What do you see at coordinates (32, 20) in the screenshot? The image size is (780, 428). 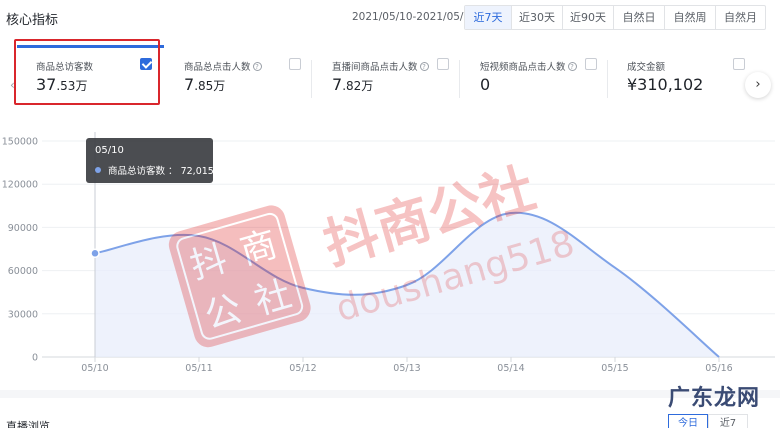 I see `section-title: 核心指标` at bounding box center [32, 20].